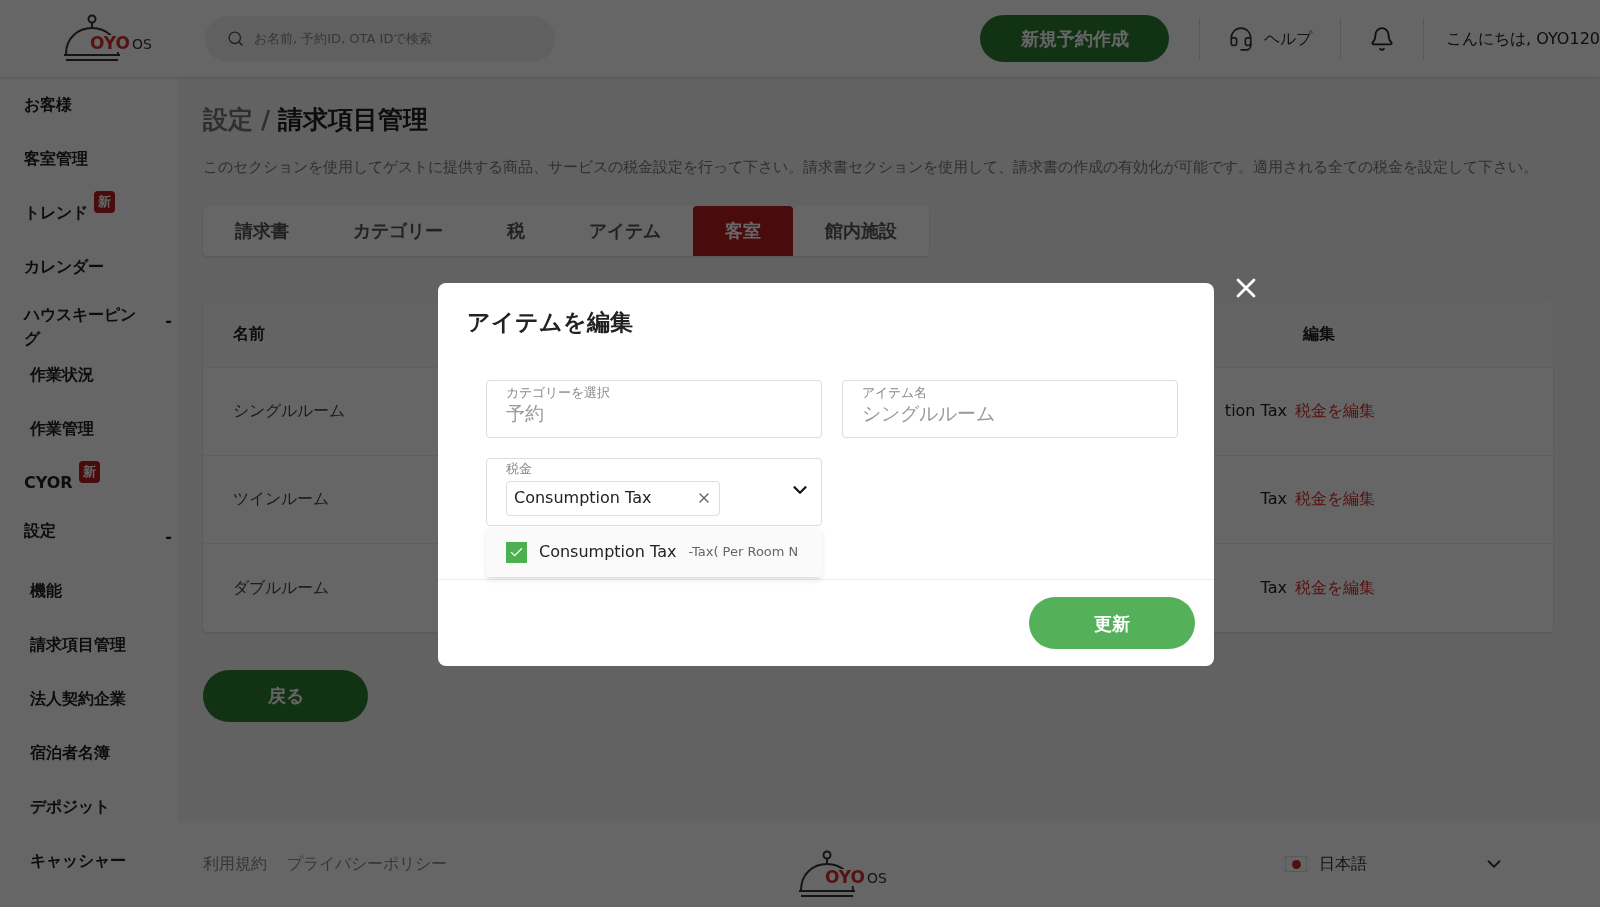 The height and width of the screenshot is (907, 1600). I want to click on sidebar-item: 宿泊者名簿, so click(70, 753).